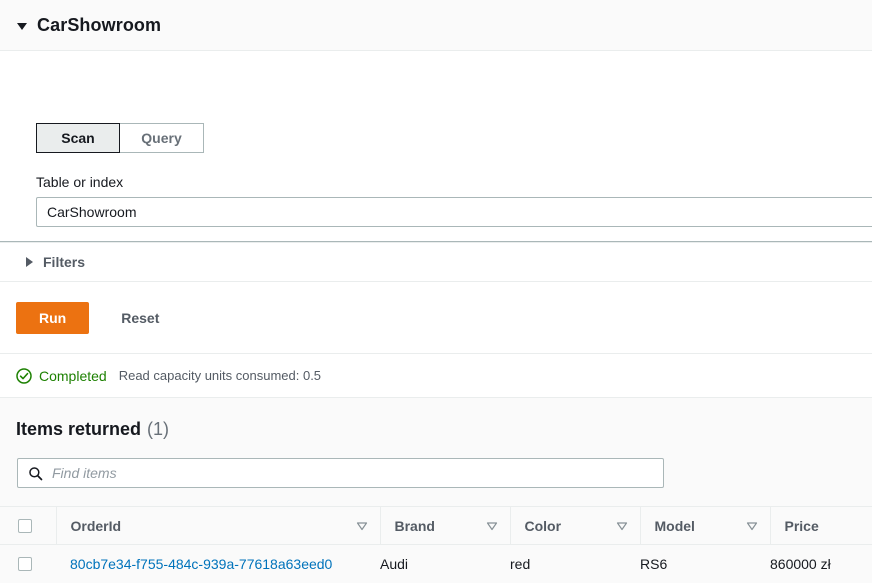  I want to click on operation-segmented-control: Scan Query, so click(120, 138).